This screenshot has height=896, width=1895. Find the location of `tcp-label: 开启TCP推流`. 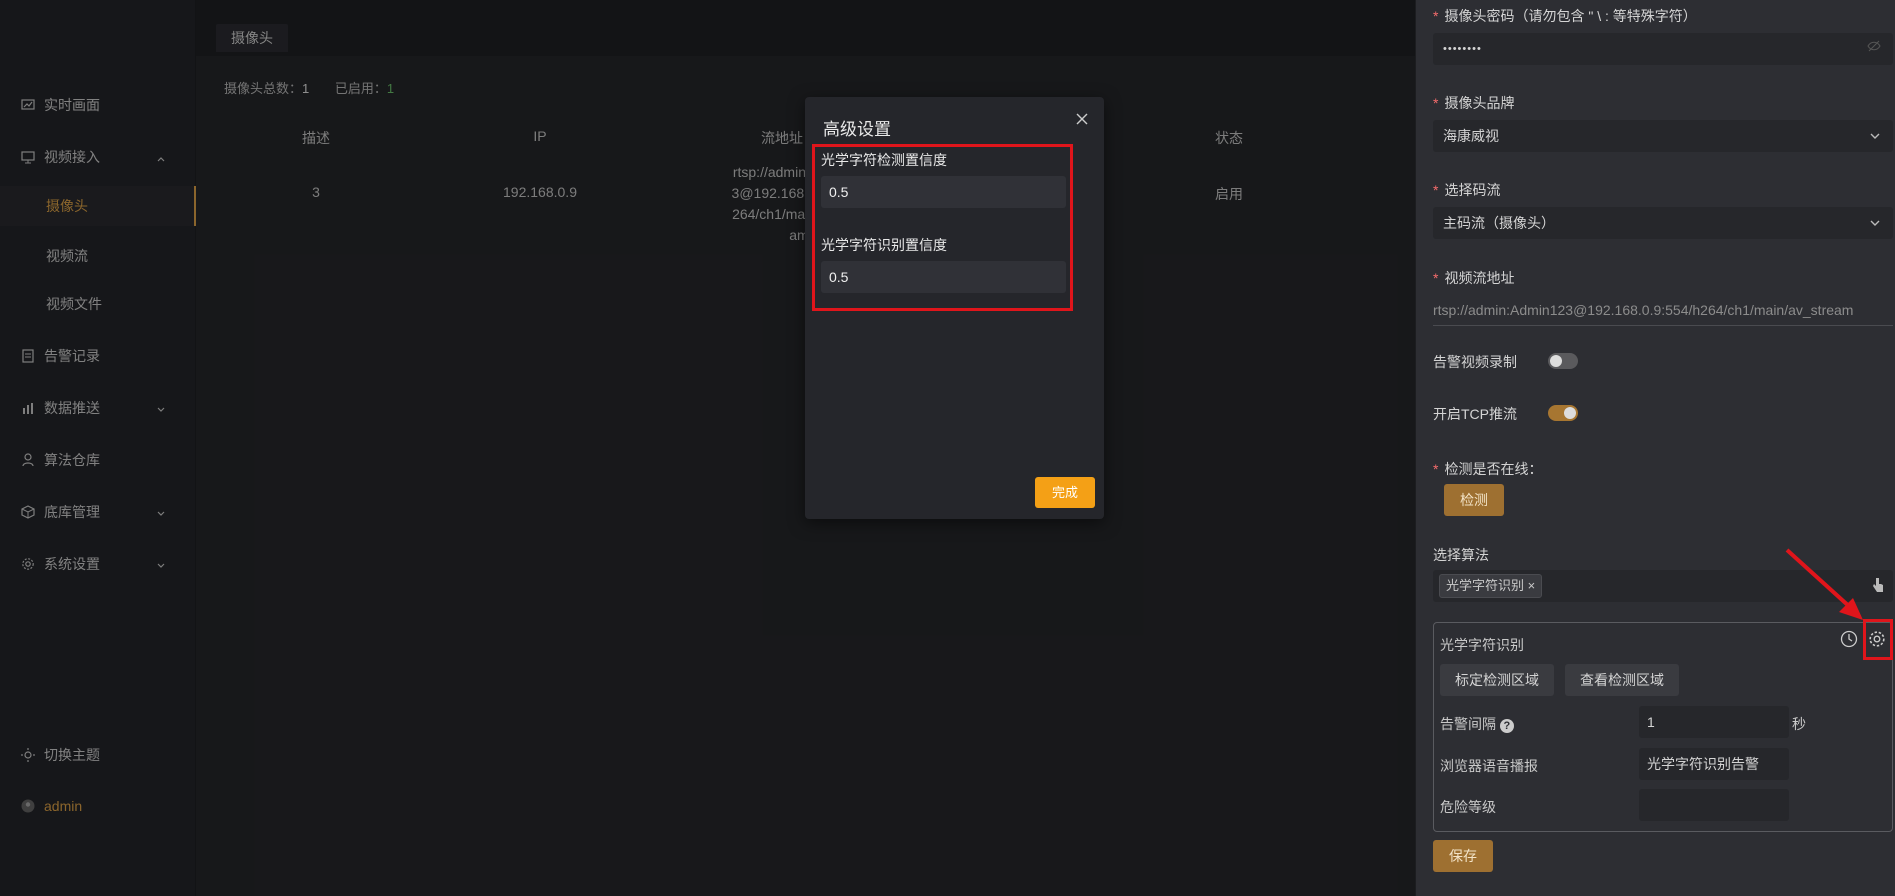

tcp-label: 开启TCP推流 is located at coordinates (1475, 414).